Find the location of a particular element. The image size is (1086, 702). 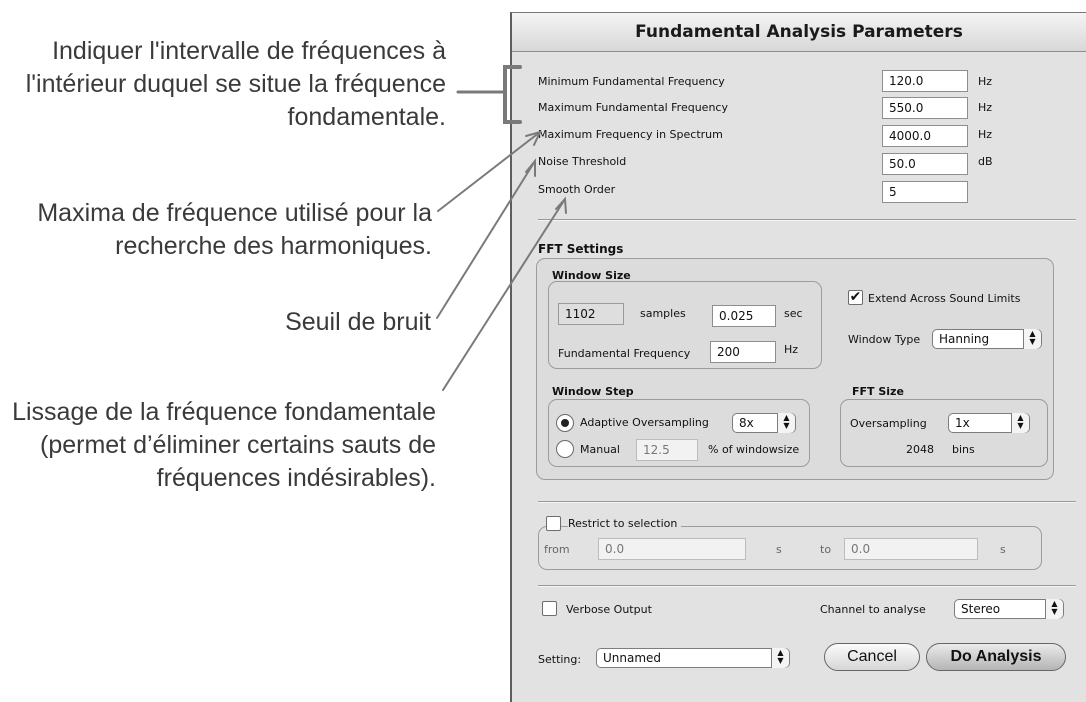

manual-step-radio is located at coordinates (565, 449).